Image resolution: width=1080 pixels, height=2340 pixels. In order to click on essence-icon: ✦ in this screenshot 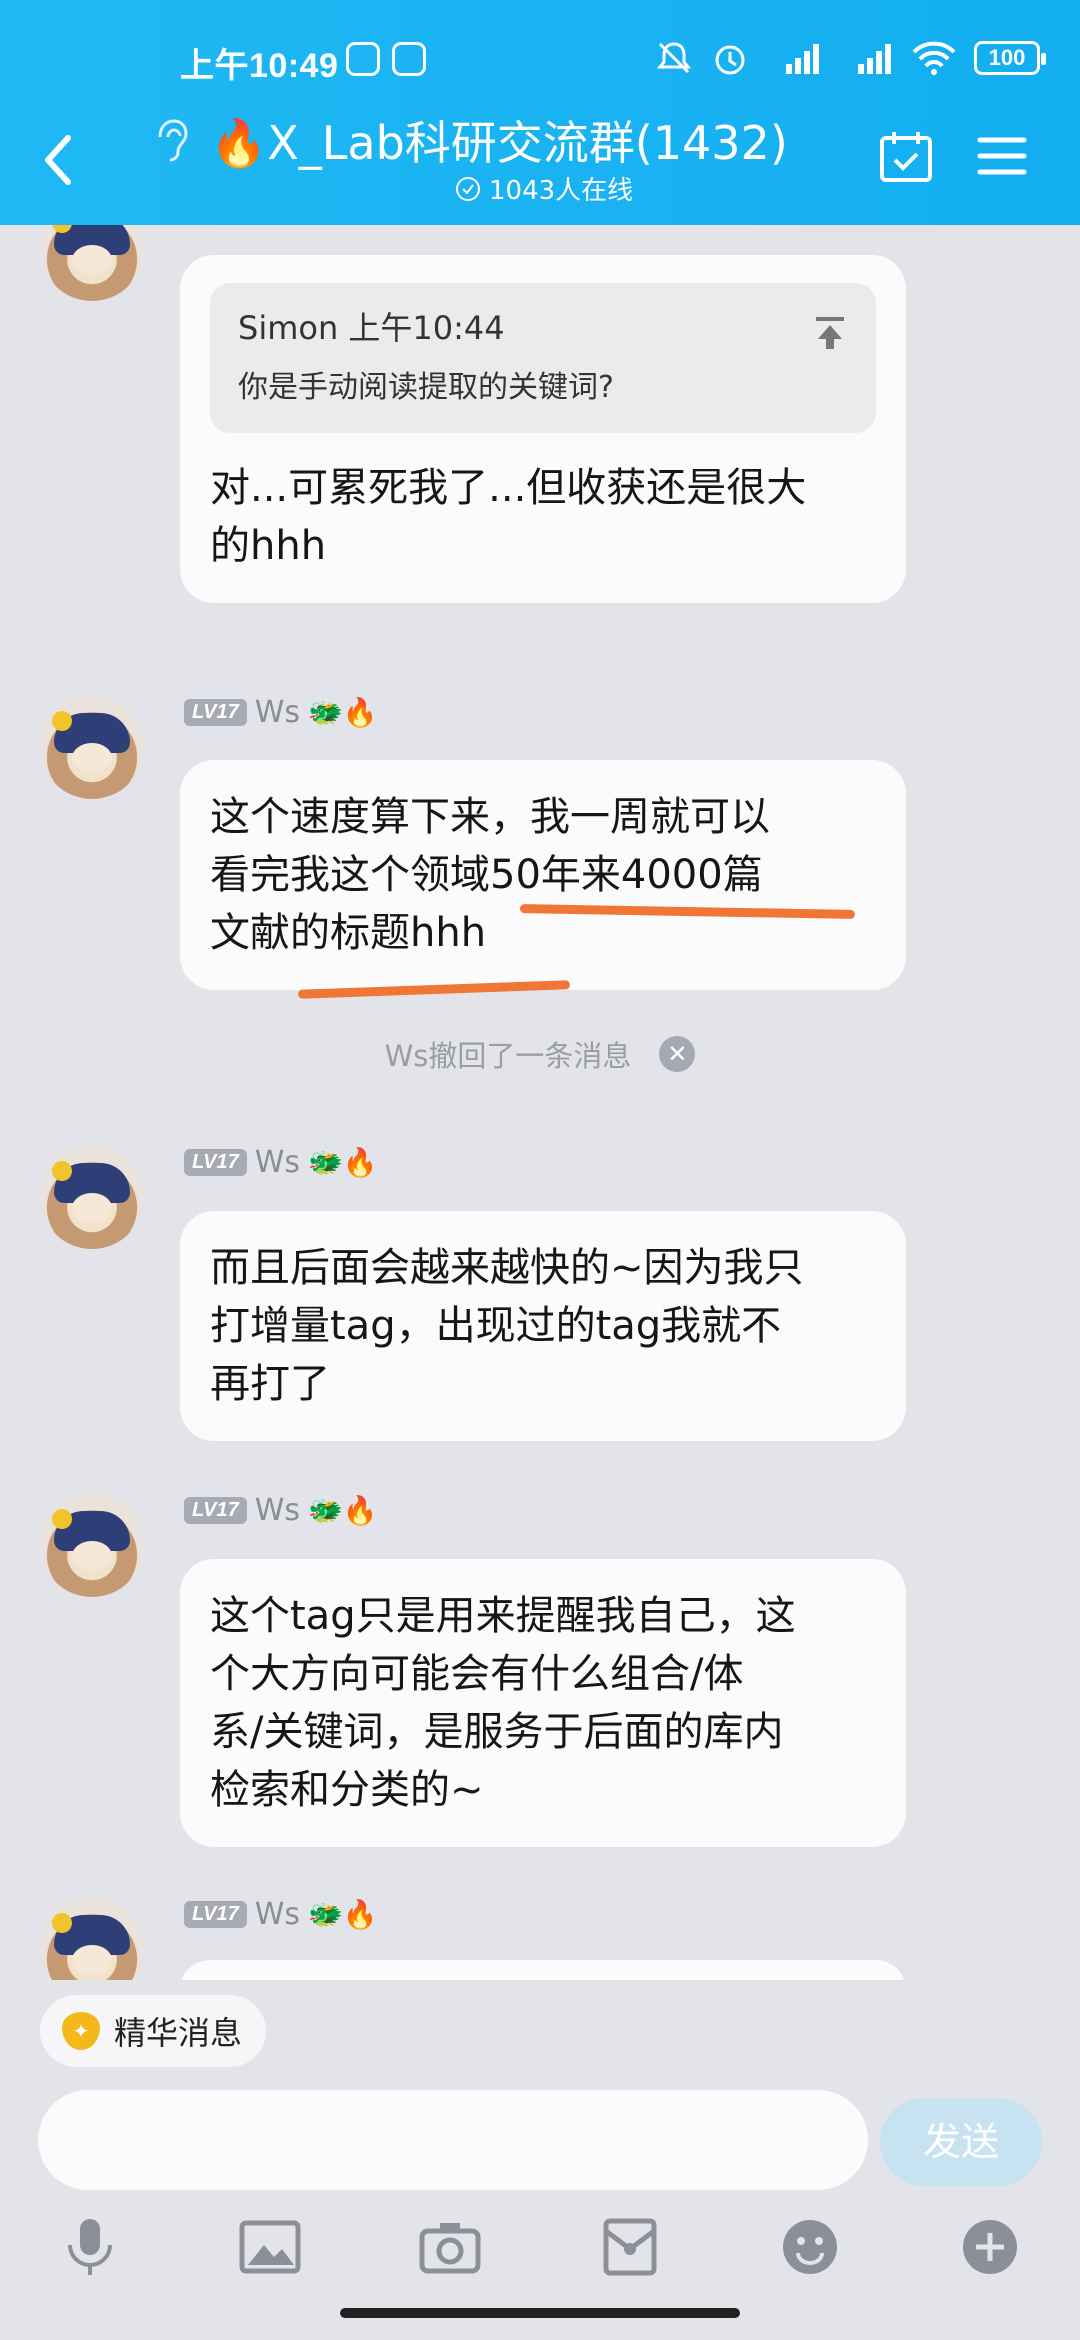, I will do `click(81, 2031)`.